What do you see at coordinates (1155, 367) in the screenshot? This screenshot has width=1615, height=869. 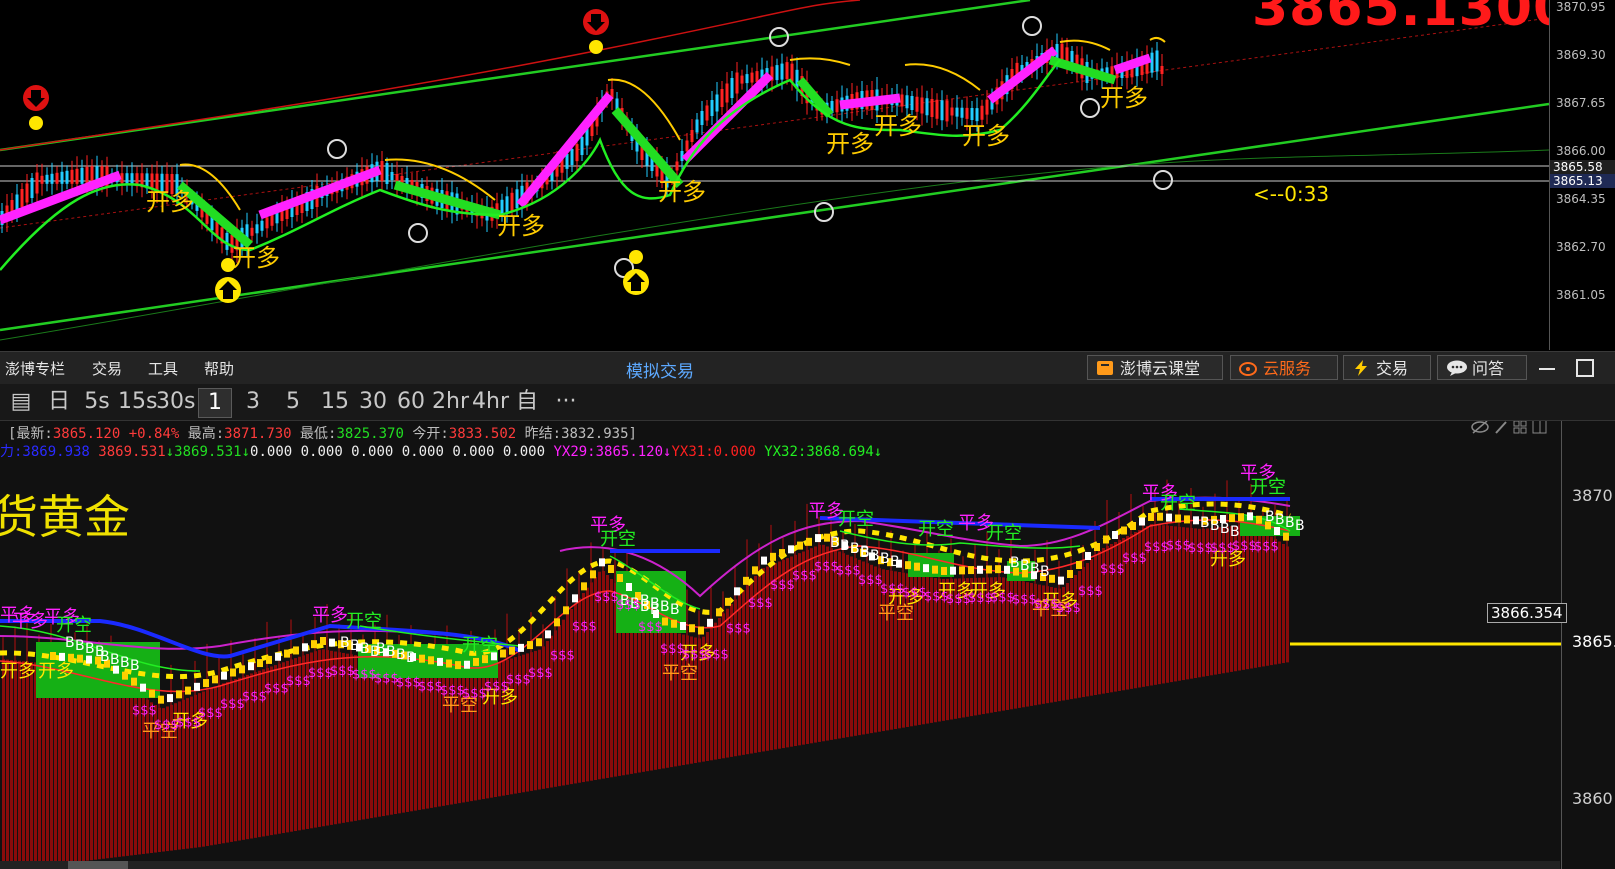 I see `cloud-class-button: 澎博云课堂` at bounding box center [1155, 367].